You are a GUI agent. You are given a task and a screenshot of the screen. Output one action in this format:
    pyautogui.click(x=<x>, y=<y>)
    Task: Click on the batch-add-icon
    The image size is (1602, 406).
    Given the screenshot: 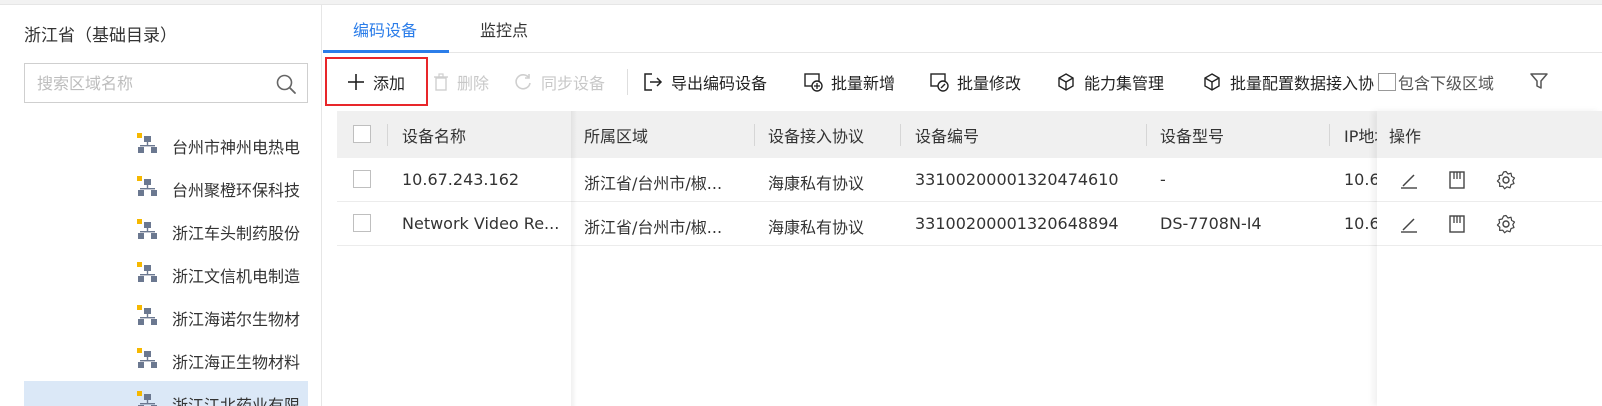 What is the action you would take?
    pyautogui.click(x=813, y=82)
    